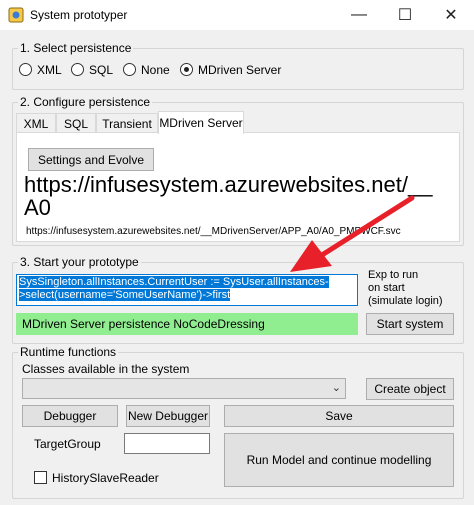 The width and height of the screenshot is (474, 505). Describe the element at coordinates (40, 477) in the screenshot. I see `history-slave-reader-checkbox` at that location.